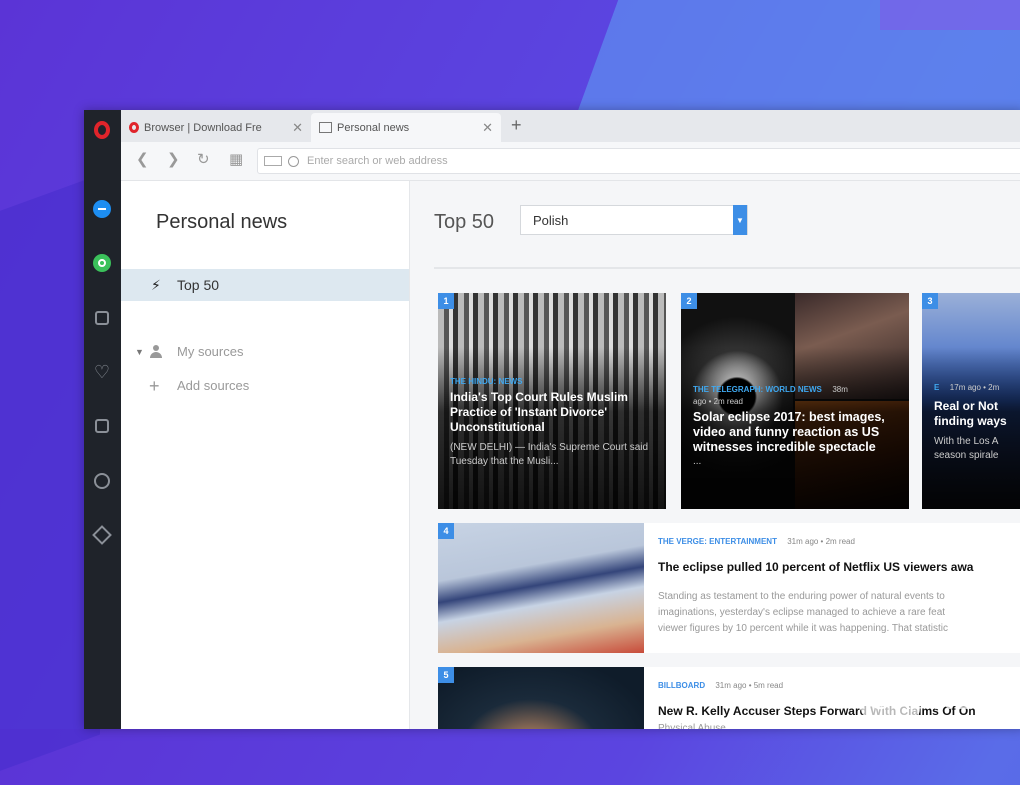 Image resolution: width=1020 pixels, height=785 pixels. Describe the element at coordinates (486, 381) in the screenshot. I see `news-source: THE HINDU: NEWS` at that location.